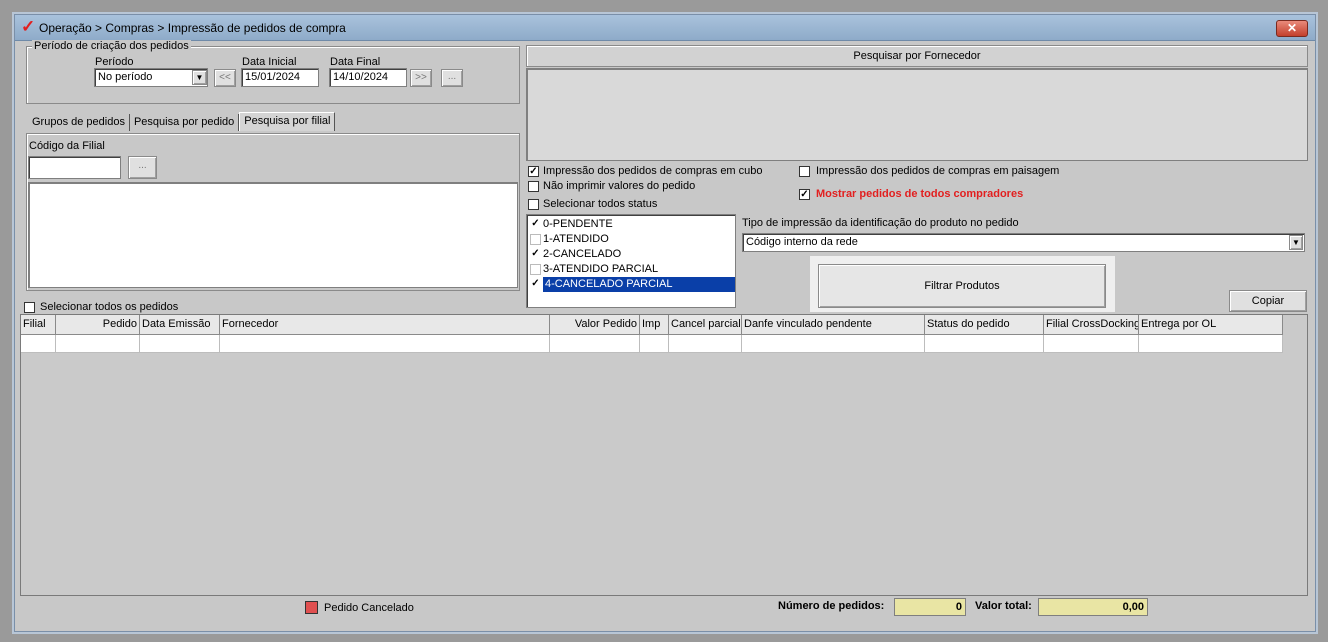 This screenshot has height=642, width=1328. What do you see at coordinates (917, 114) in the screenshot?
I see `supplier-list` at bounding box center [917, 114].